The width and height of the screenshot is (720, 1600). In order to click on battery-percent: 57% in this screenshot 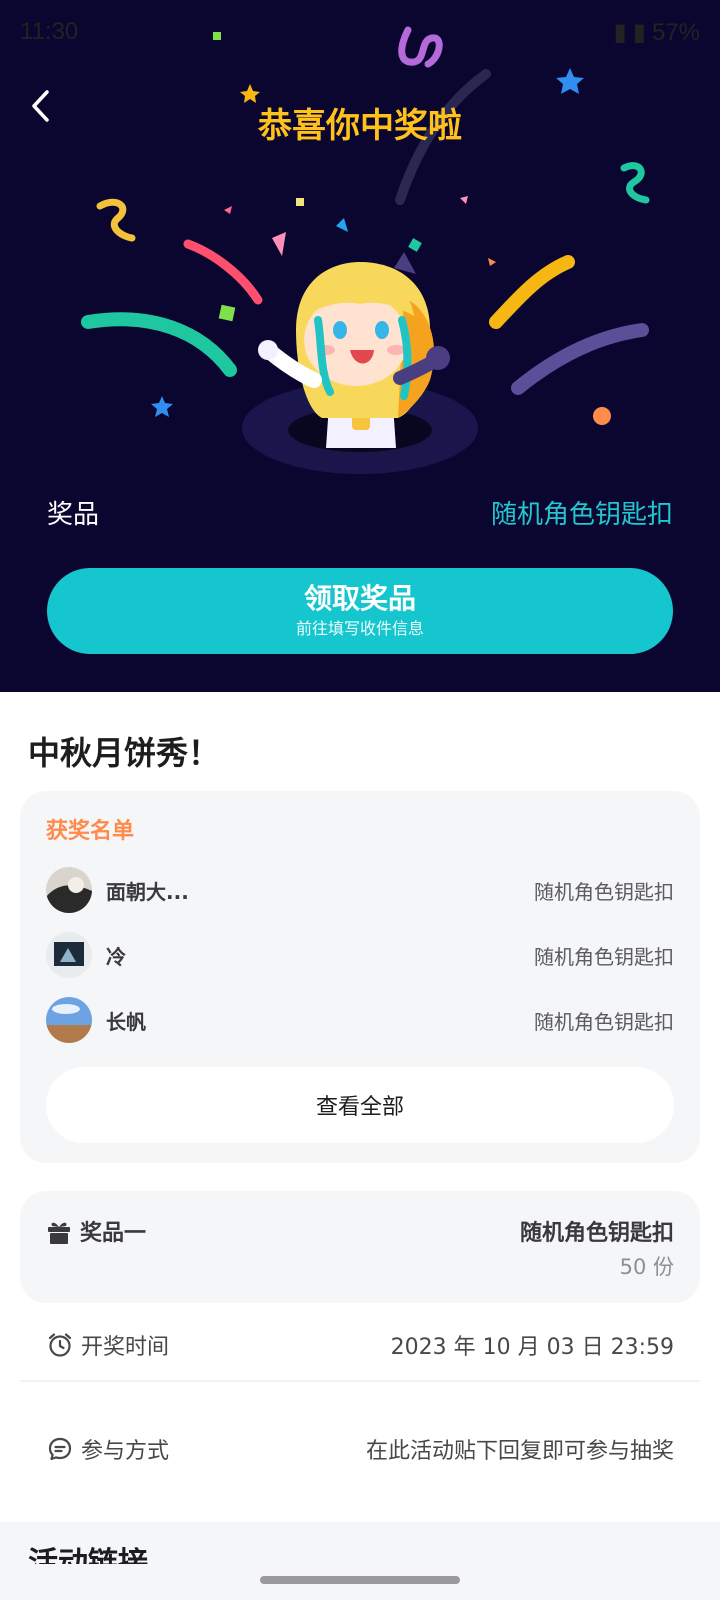, I will do `click(675, 32)`.